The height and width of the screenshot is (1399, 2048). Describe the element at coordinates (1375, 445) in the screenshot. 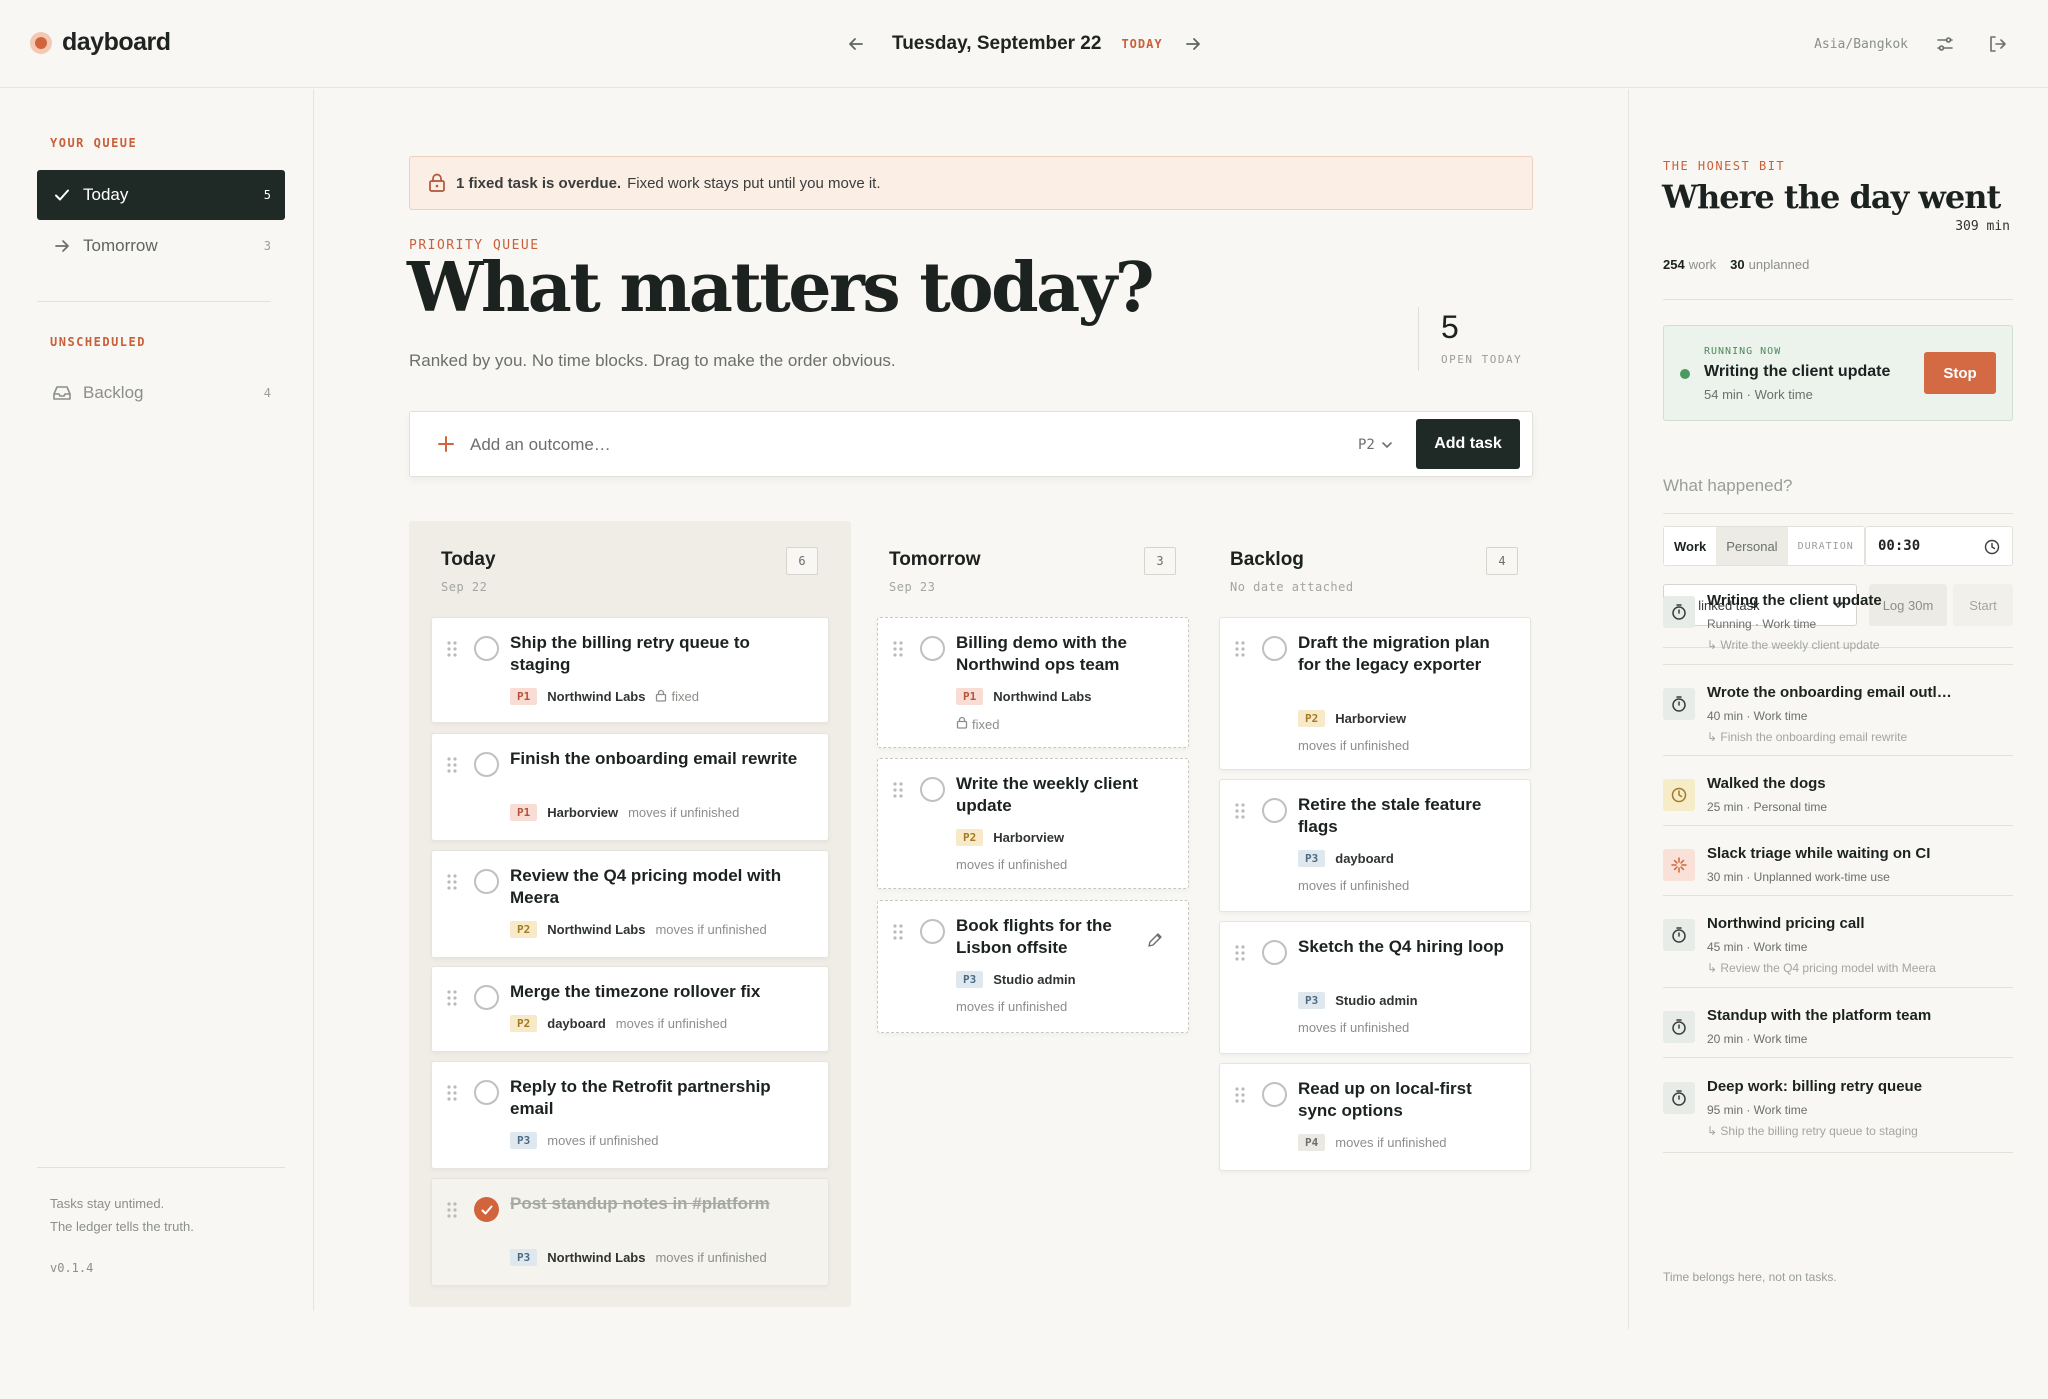

I see `priority-select: P2` at that location.